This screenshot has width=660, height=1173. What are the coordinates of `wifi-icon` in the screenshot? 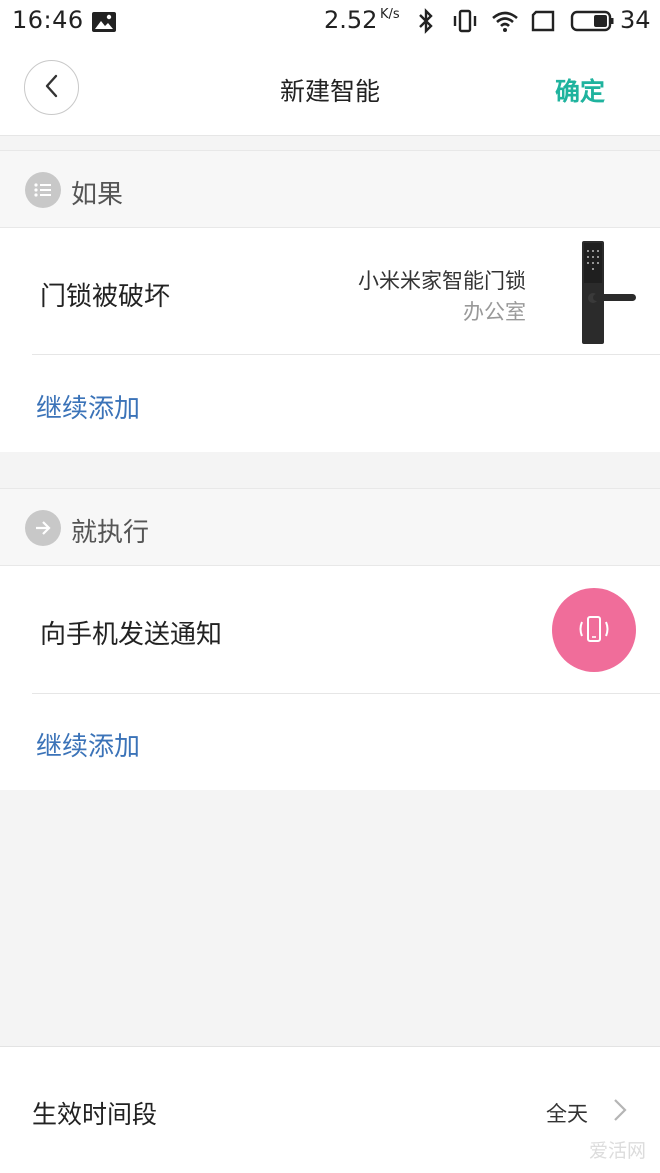 It's located at (505, 23).